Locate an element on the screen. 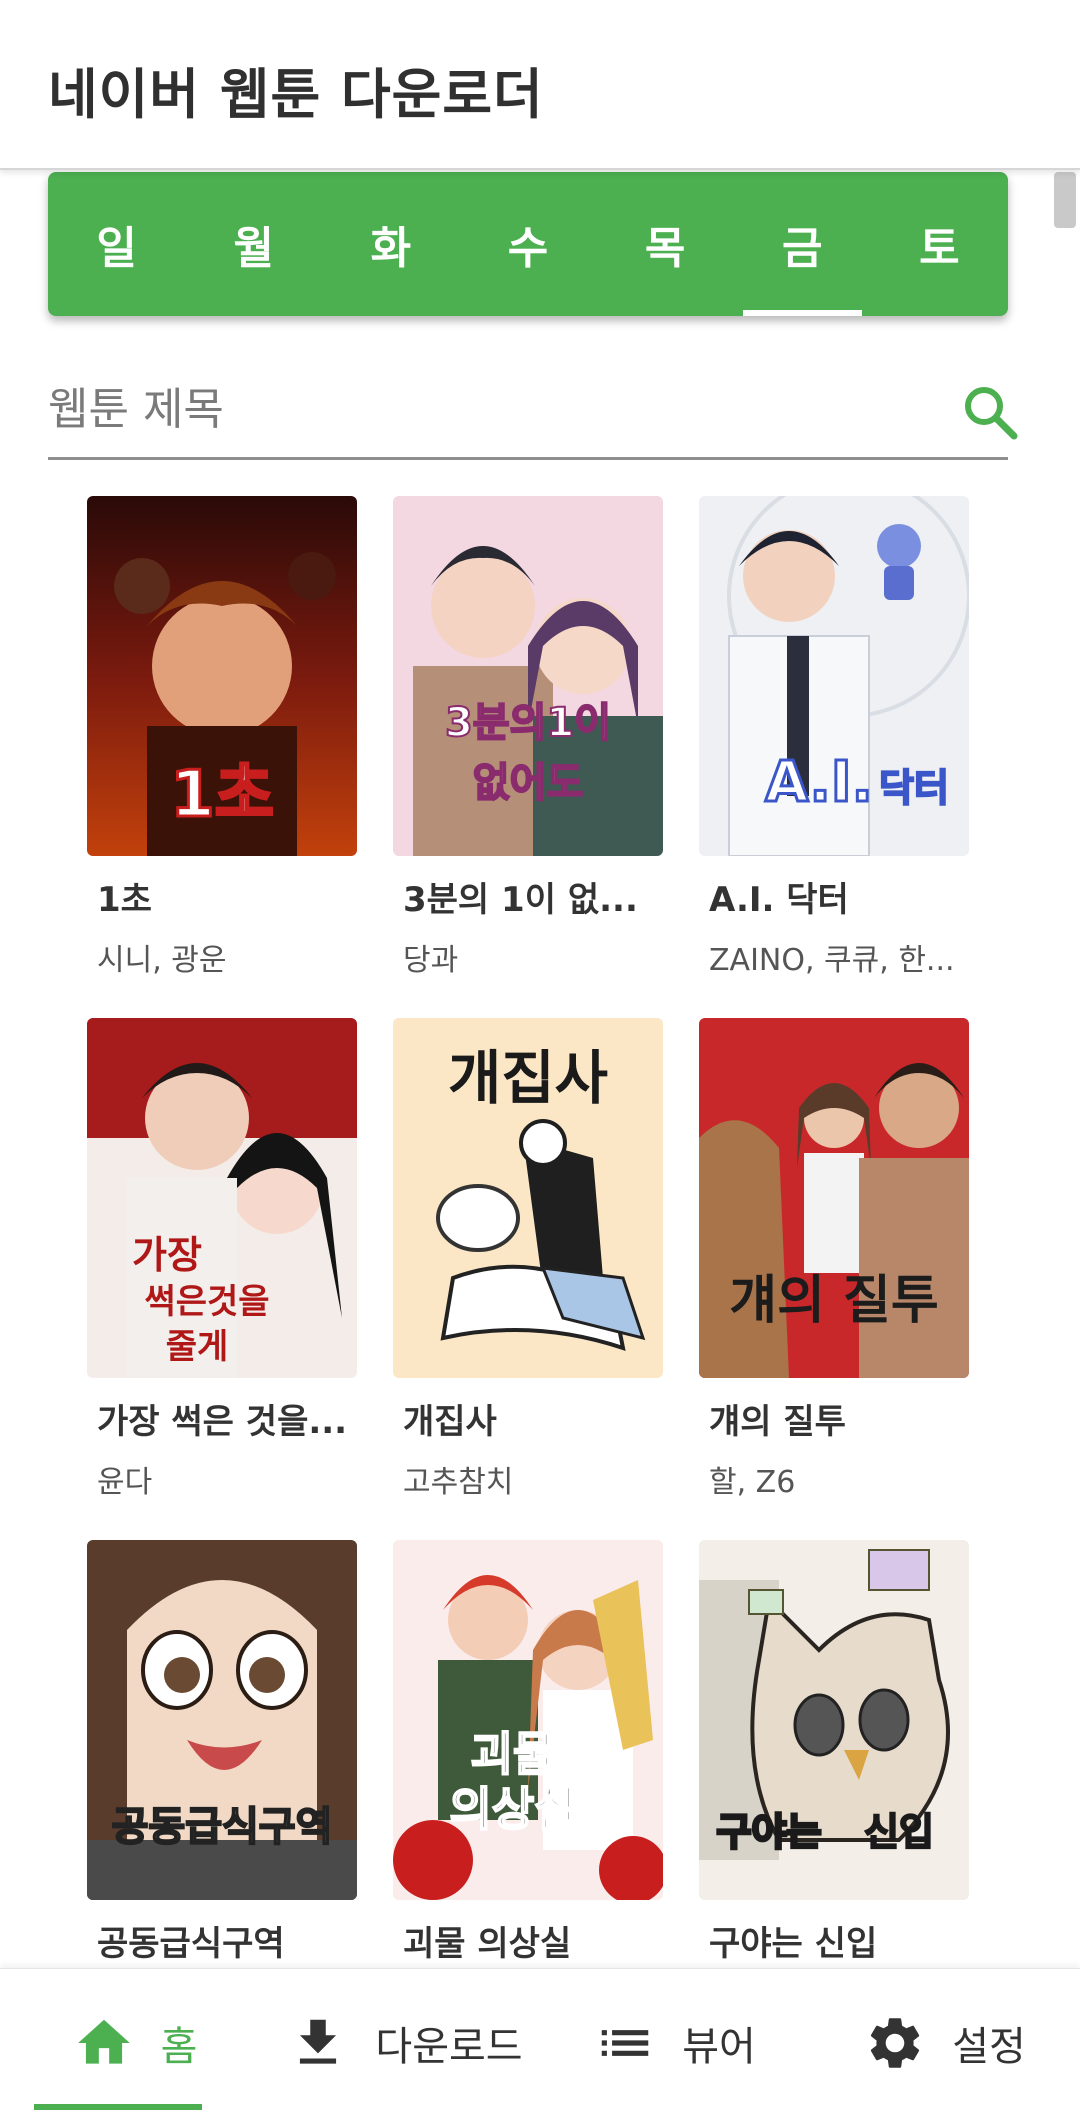  webtoon-card: 공동급식구역 공동급식구역 is located at coordinates (222, 1759).